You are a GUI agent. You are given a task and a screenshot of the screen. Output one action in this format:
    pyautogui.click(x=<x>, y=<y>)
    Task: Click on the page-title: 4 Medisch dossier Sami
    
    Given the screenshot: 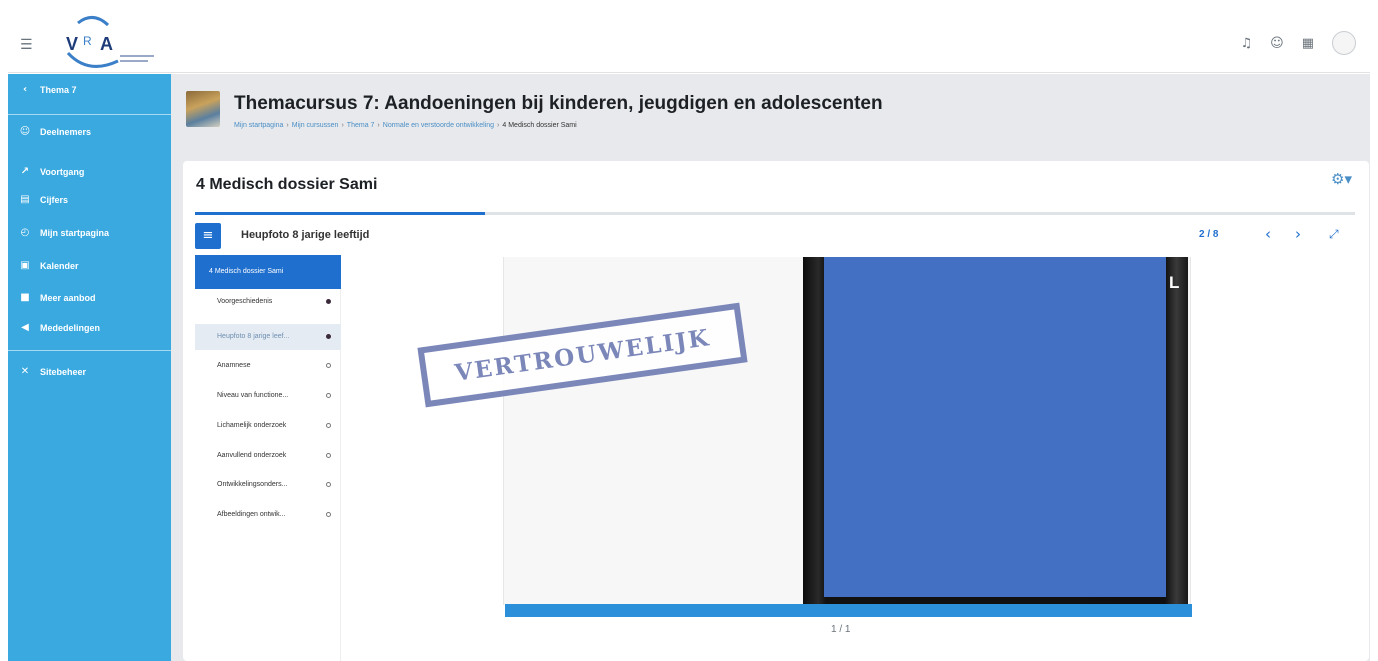 What is the action you would take?
    pyautogui.click(x=287, y=184)
    